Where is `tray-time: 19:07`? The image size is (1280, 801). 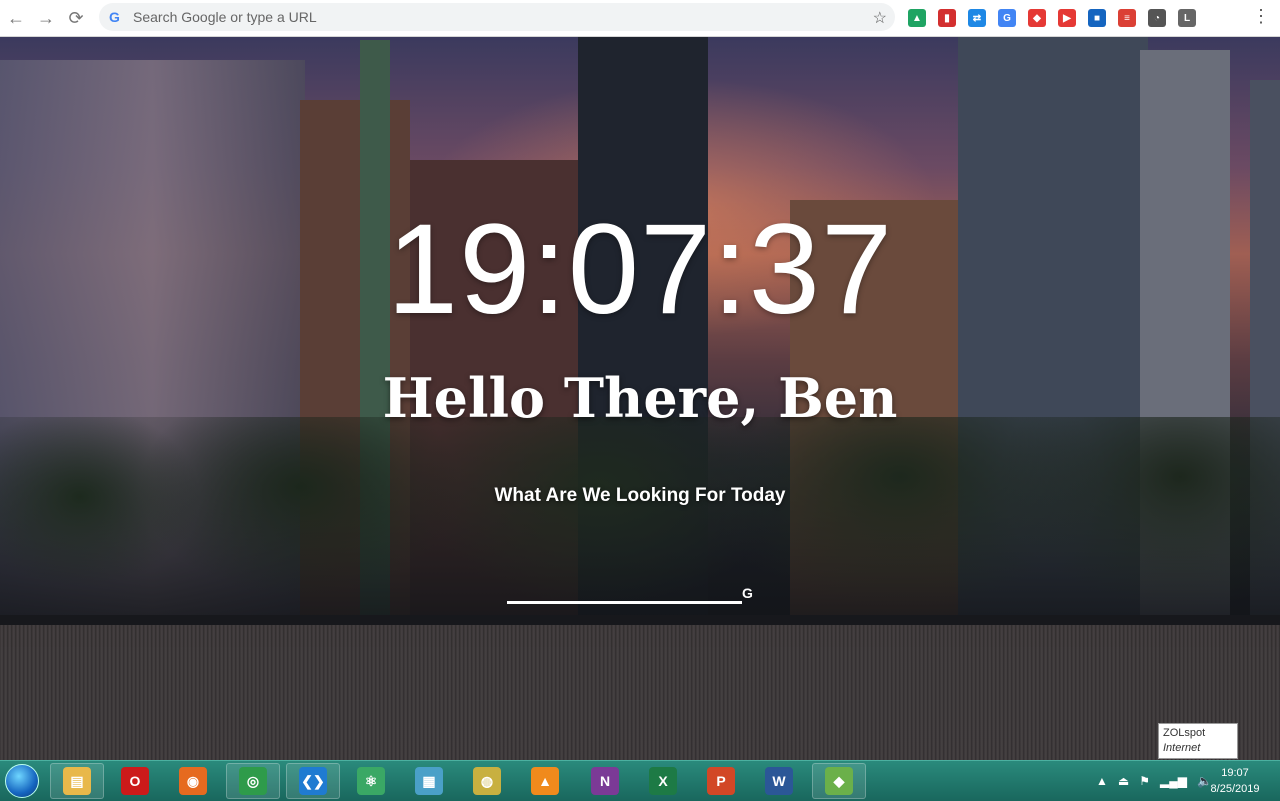
tray-time: 19:07 is located at coordinates (1235, 773).